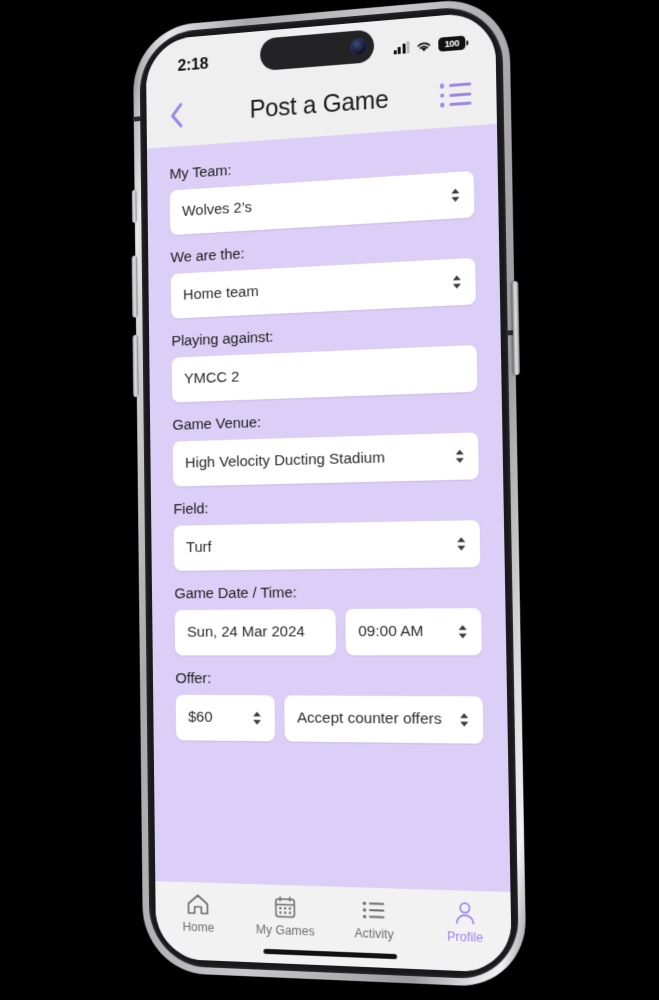 This screenshot has width=659, height=1000. What do you see at coordinates (374, 933) in the screenshot?
I see `tab-label-activity: Activity` at bounding box center [374, 933].